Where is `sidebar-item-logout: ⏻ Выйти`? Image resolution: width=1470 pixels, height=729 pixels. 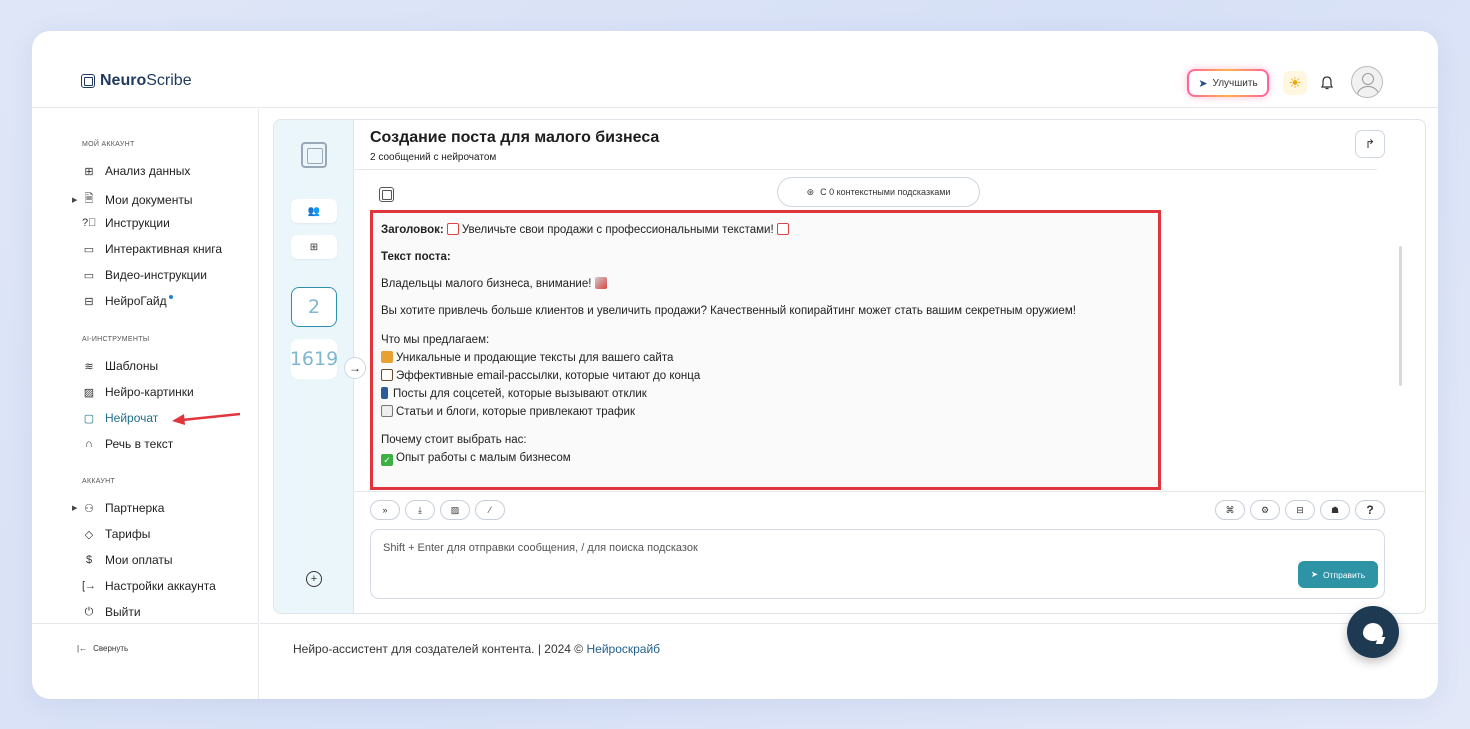
sidebar-item-logout: ⏻ Выйти is located at coordinates (111, 612).